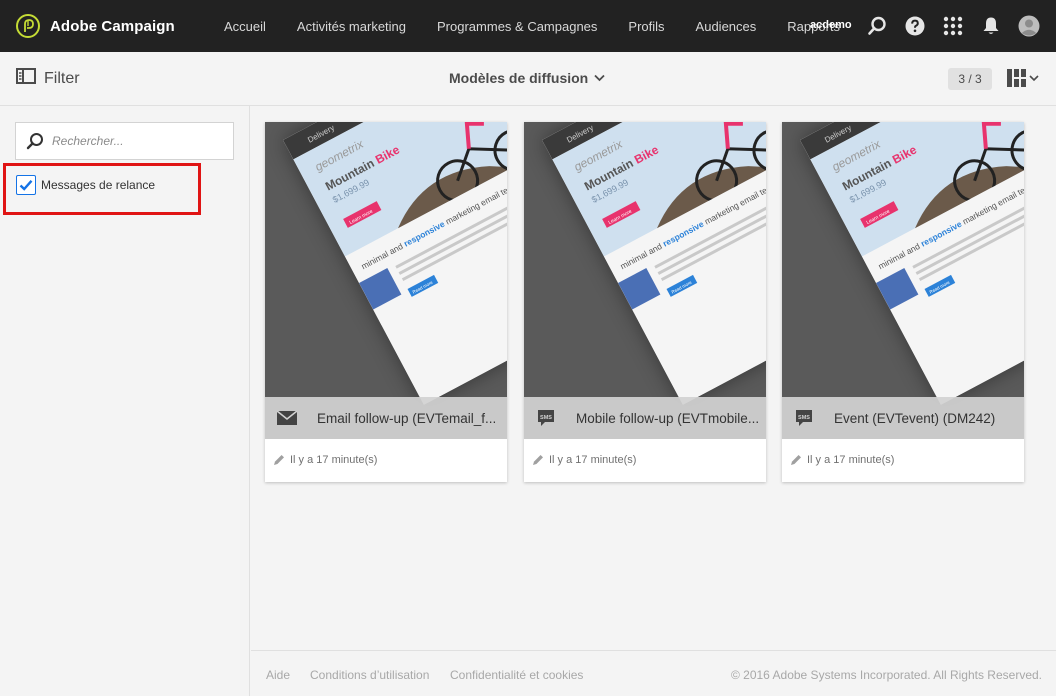  What do you see at coordinates (98, 185) in the screenshot?
I see `filter-option-label: Messages de relance` at bounding box center [98, 185].